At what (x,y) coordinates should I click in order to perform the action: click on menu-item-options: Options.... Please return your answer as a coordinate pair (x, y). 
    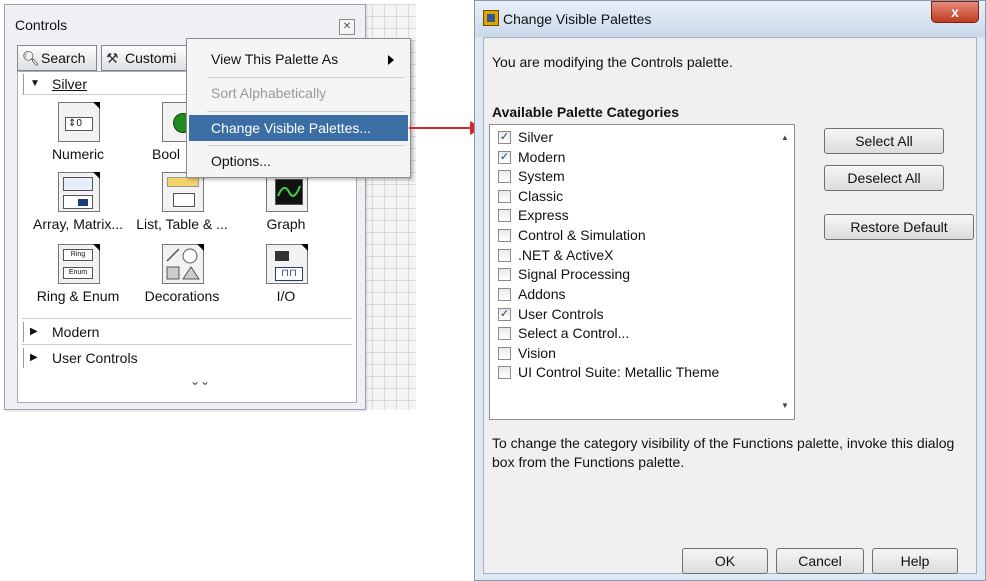
    Looking at the image, I should click on (298, 161).